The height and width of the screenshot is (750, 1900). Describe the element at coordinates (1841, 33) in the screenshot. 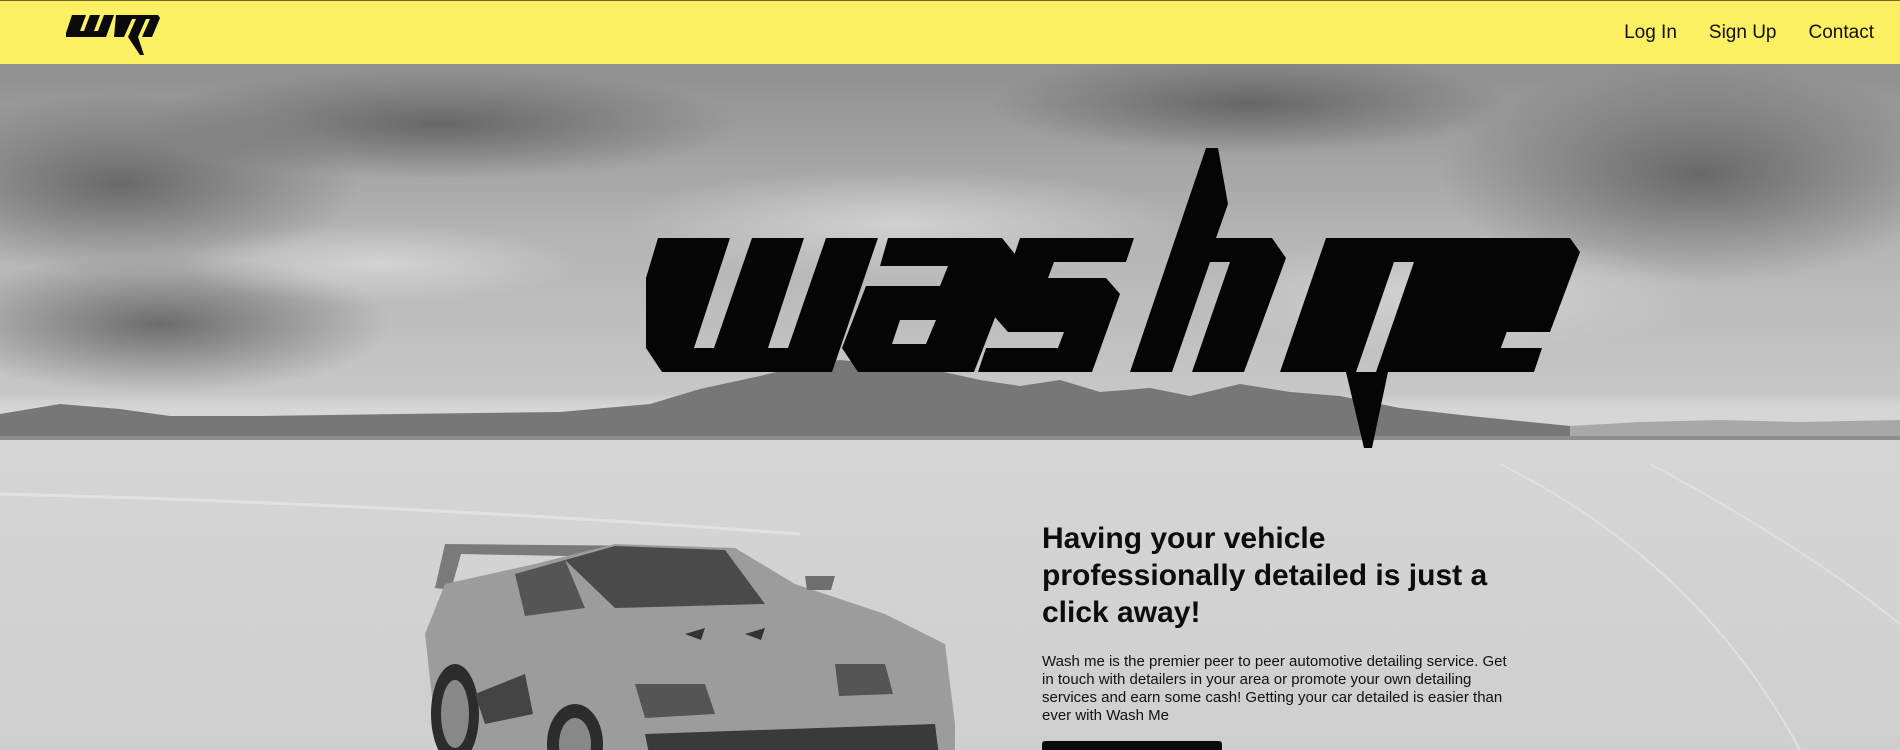

I see `contact-link: Contact` at that location.